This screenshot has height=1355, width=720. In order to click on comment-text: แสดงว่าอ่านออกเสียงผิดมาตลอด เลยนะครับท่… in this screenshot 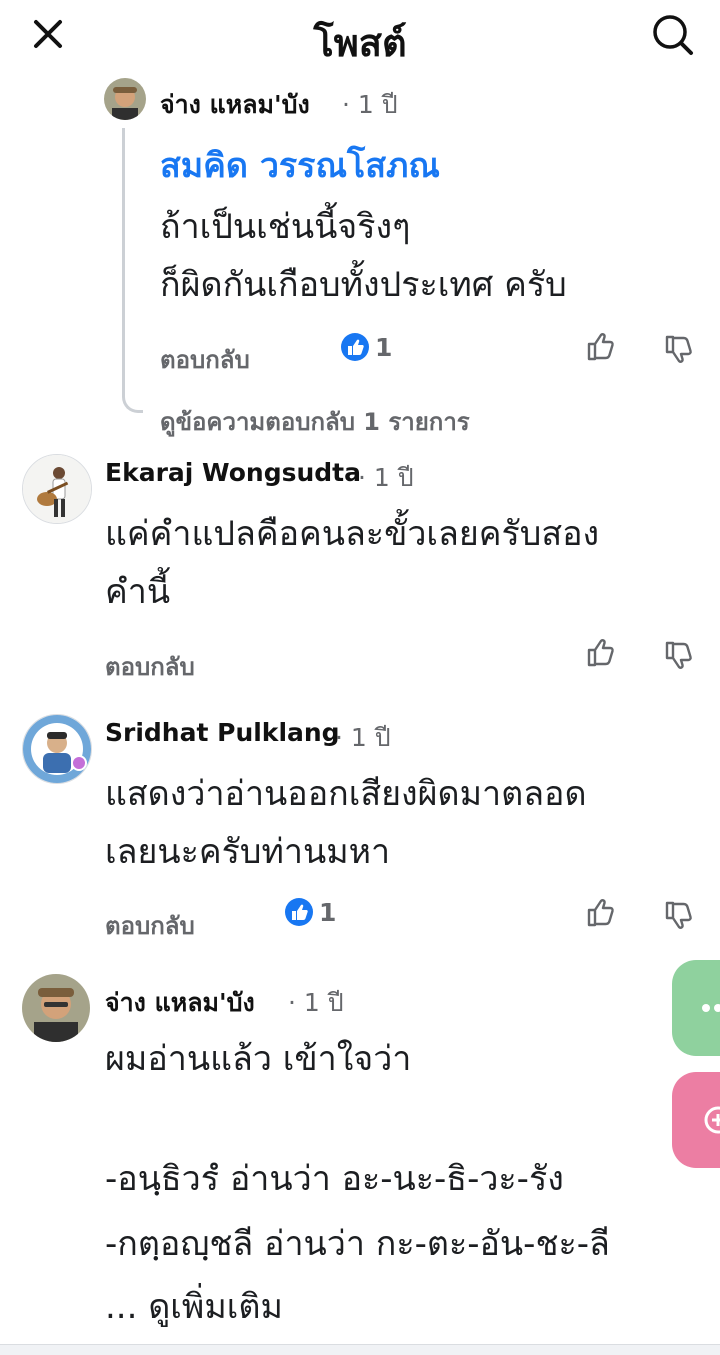, I will do `click(346, 823)`.